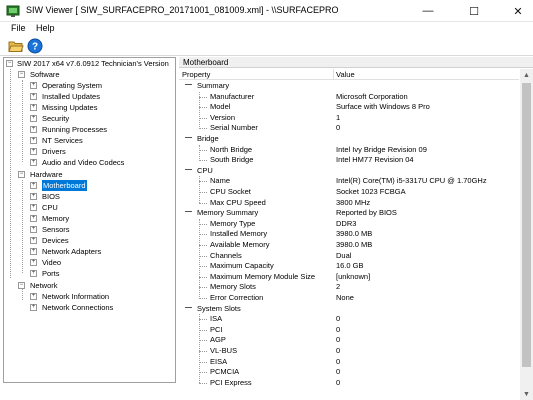 The width and height of the screenshot is (533, 400). I want to click on scroll-thumb, so click(526, 225).